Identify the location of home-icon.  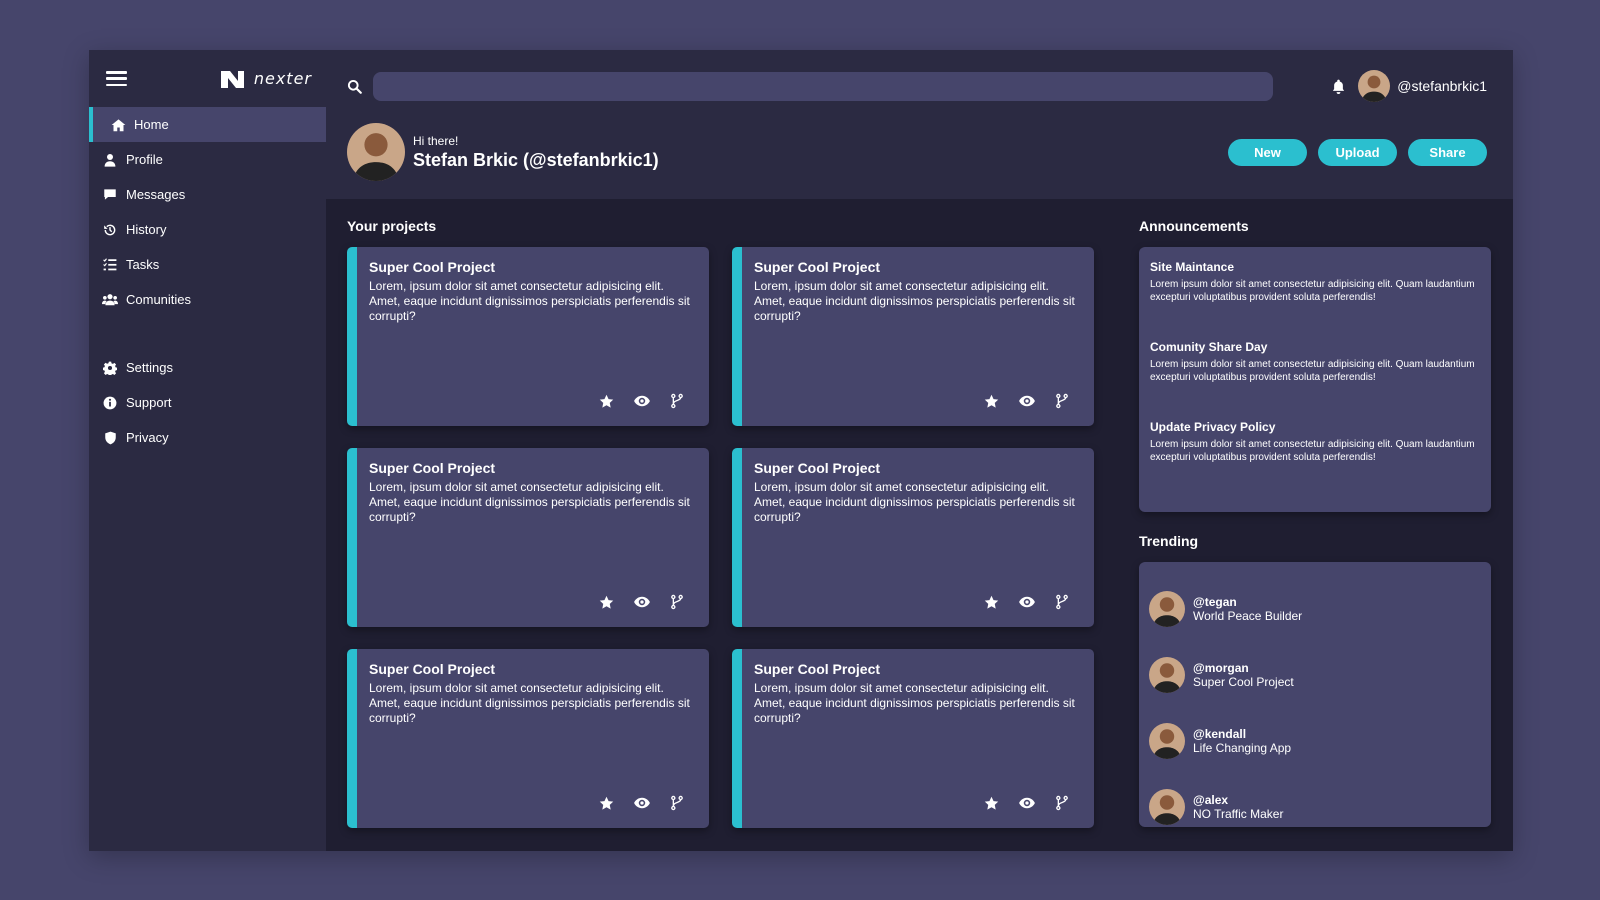
(118, 125).